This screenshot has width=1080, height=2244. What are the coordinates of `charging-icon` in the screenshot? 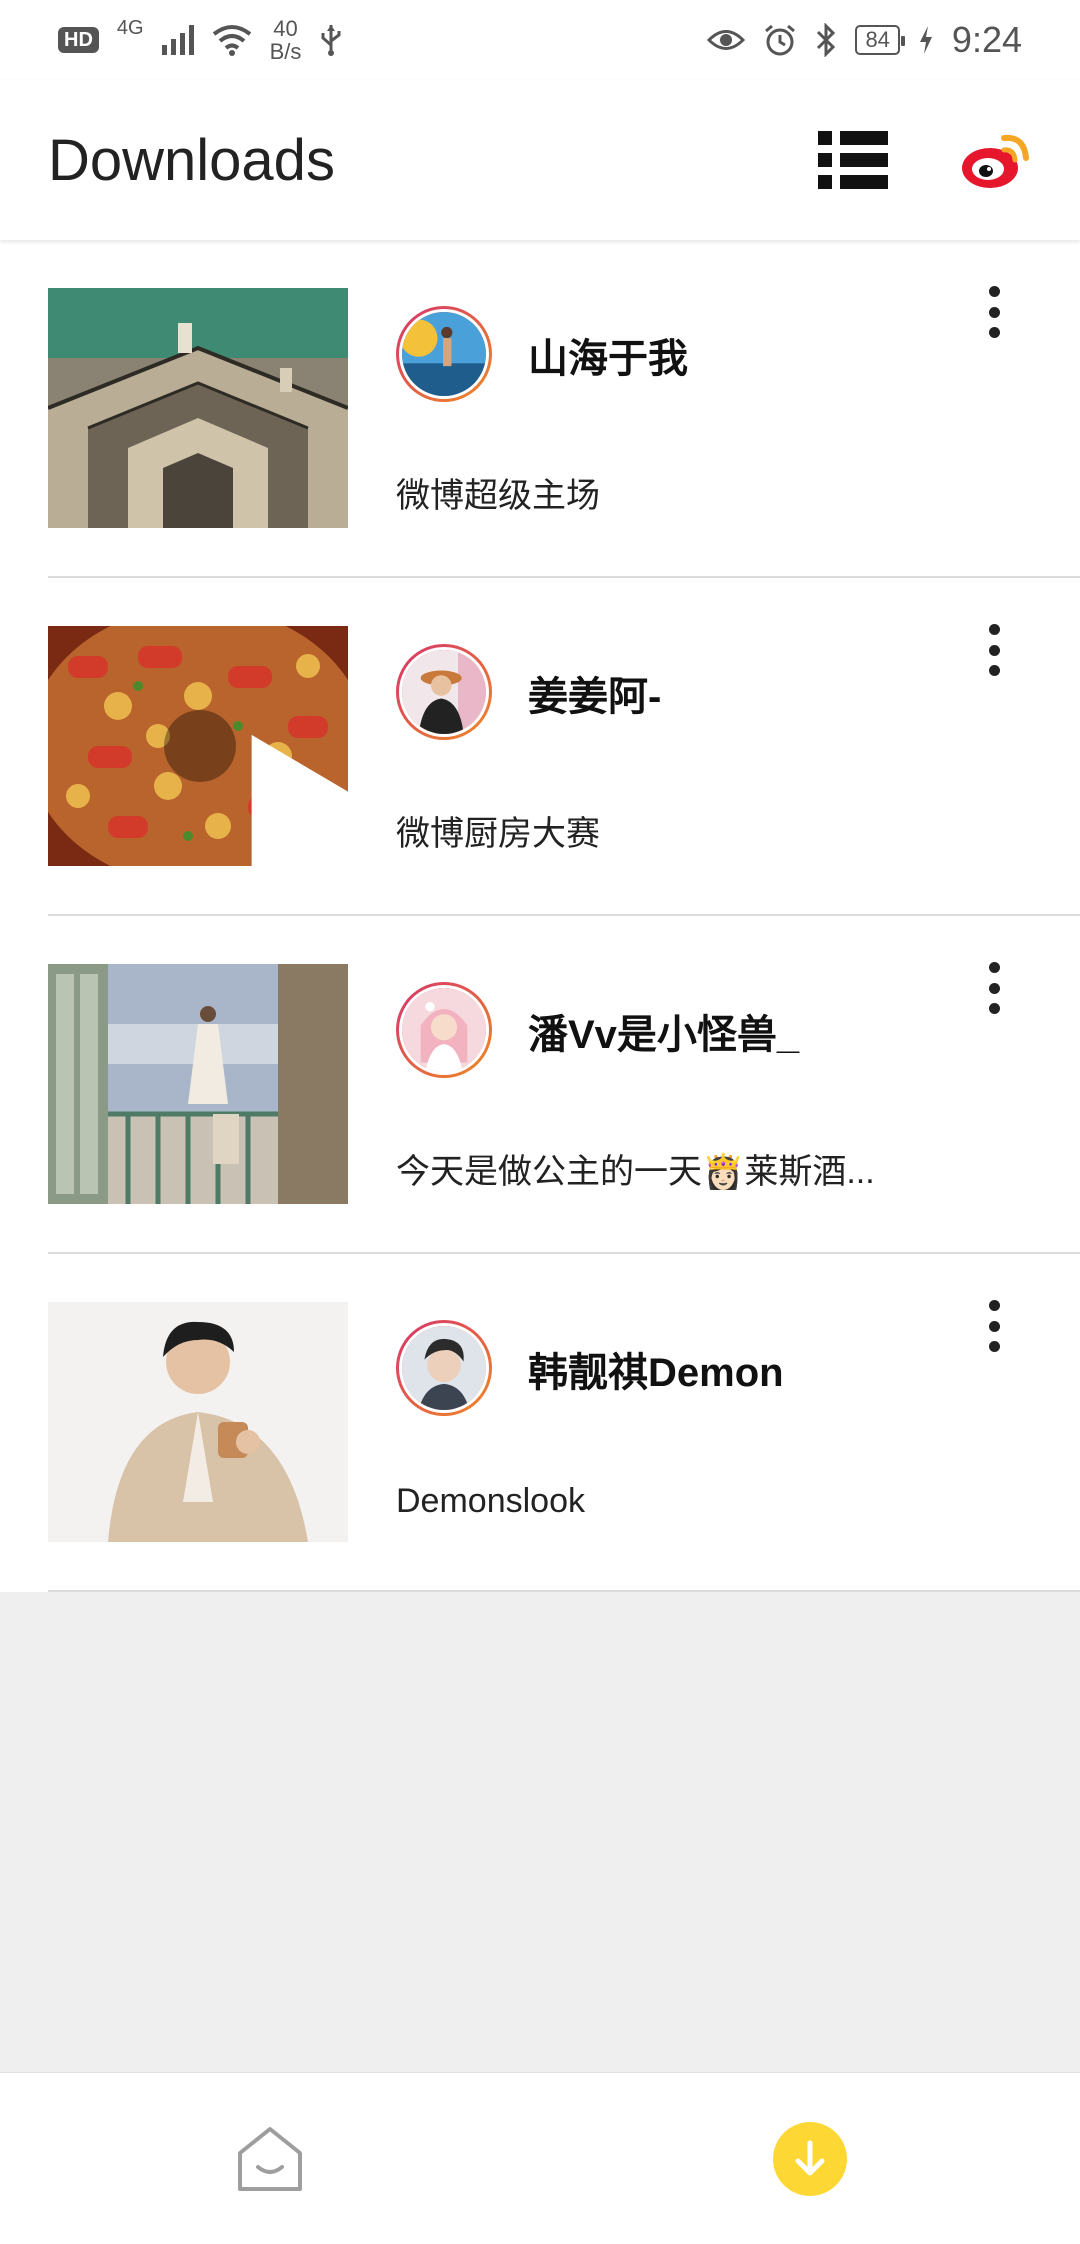 It's located at (925, 40).